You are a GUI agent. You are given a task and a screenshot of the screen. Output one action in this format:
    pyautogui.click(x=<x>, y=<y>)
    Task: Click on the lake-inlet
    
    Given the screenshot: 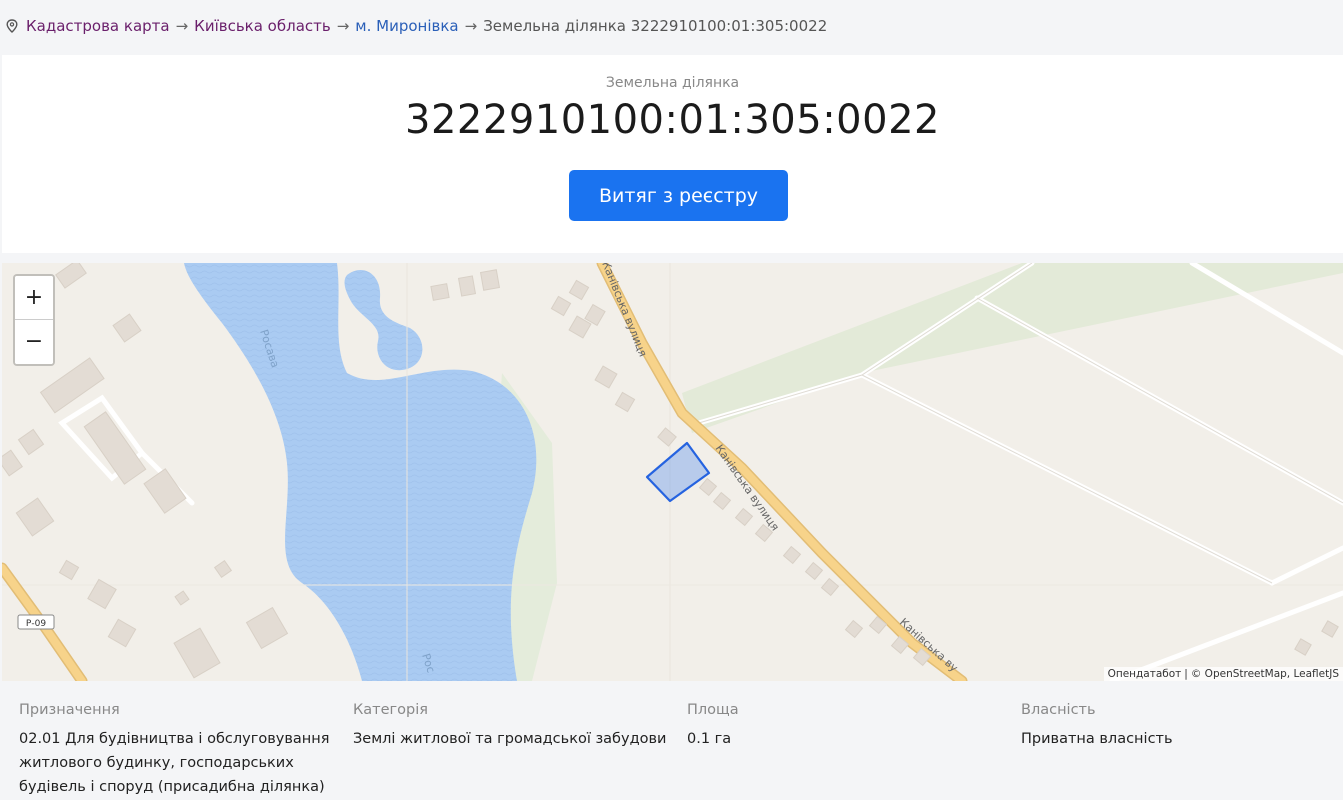 What is the action you would take?
    pyautogui.click(x=383, y=320)
    